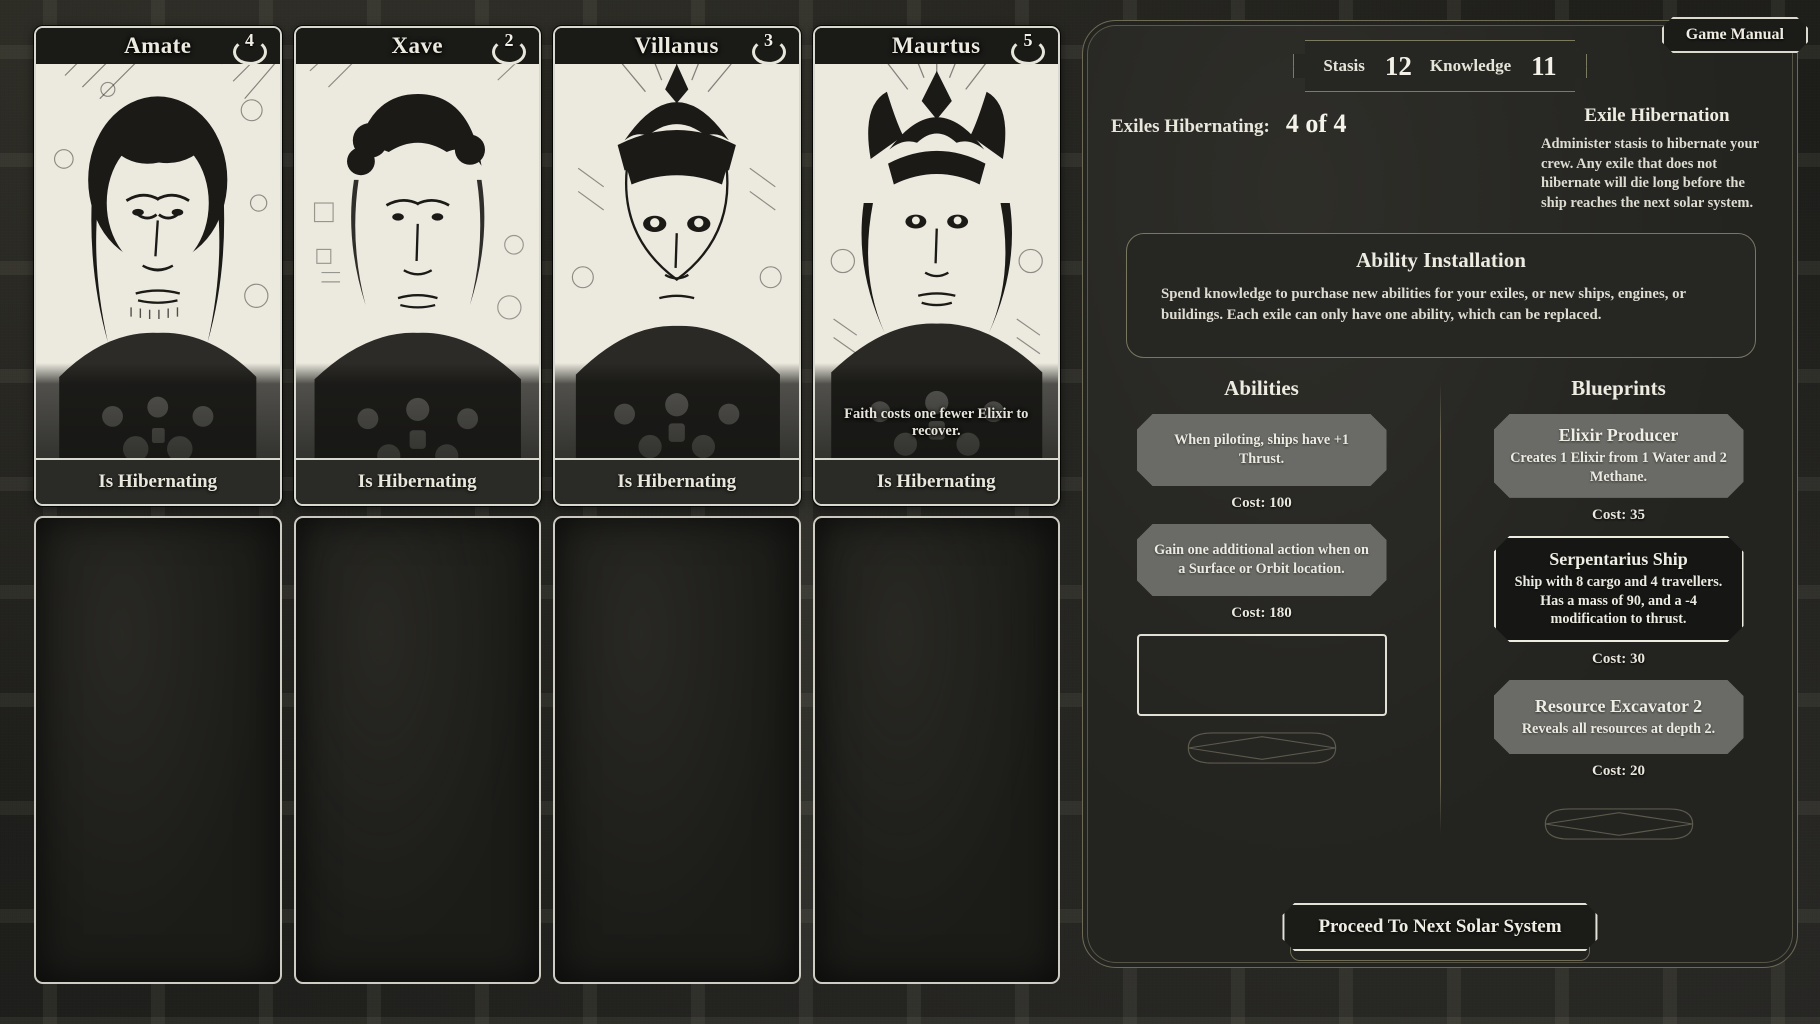  I want to click on proceed-to-next-solar-system-button: Proceed To Next Solar System, so click(1439, 927).